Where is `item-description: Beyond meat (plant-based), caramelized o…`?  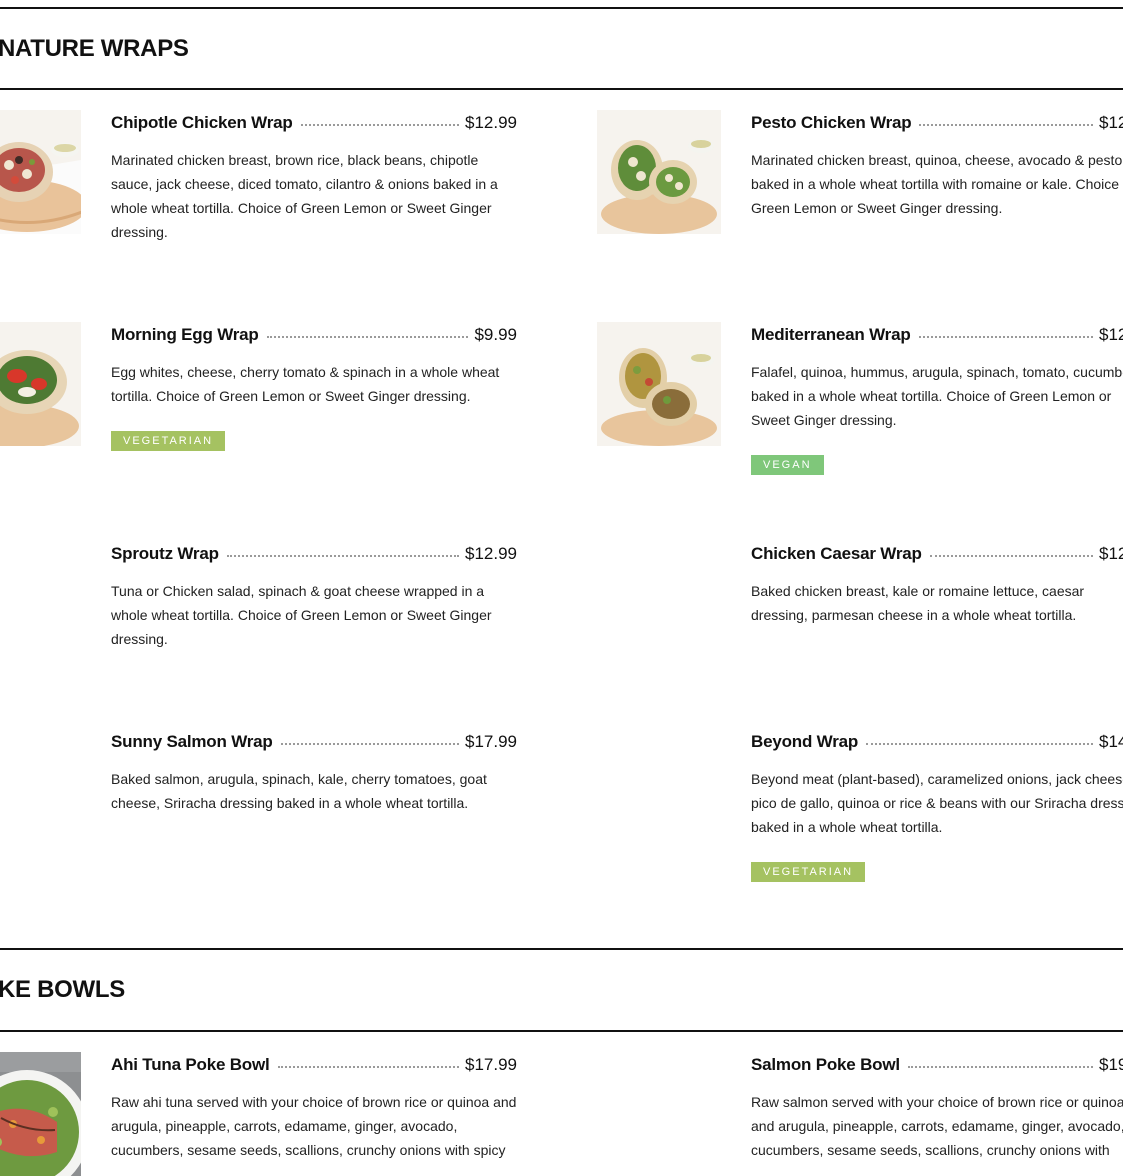 item-description: Beyond meat (plant-based), caramelized o… is located at coordinates (937, 803).